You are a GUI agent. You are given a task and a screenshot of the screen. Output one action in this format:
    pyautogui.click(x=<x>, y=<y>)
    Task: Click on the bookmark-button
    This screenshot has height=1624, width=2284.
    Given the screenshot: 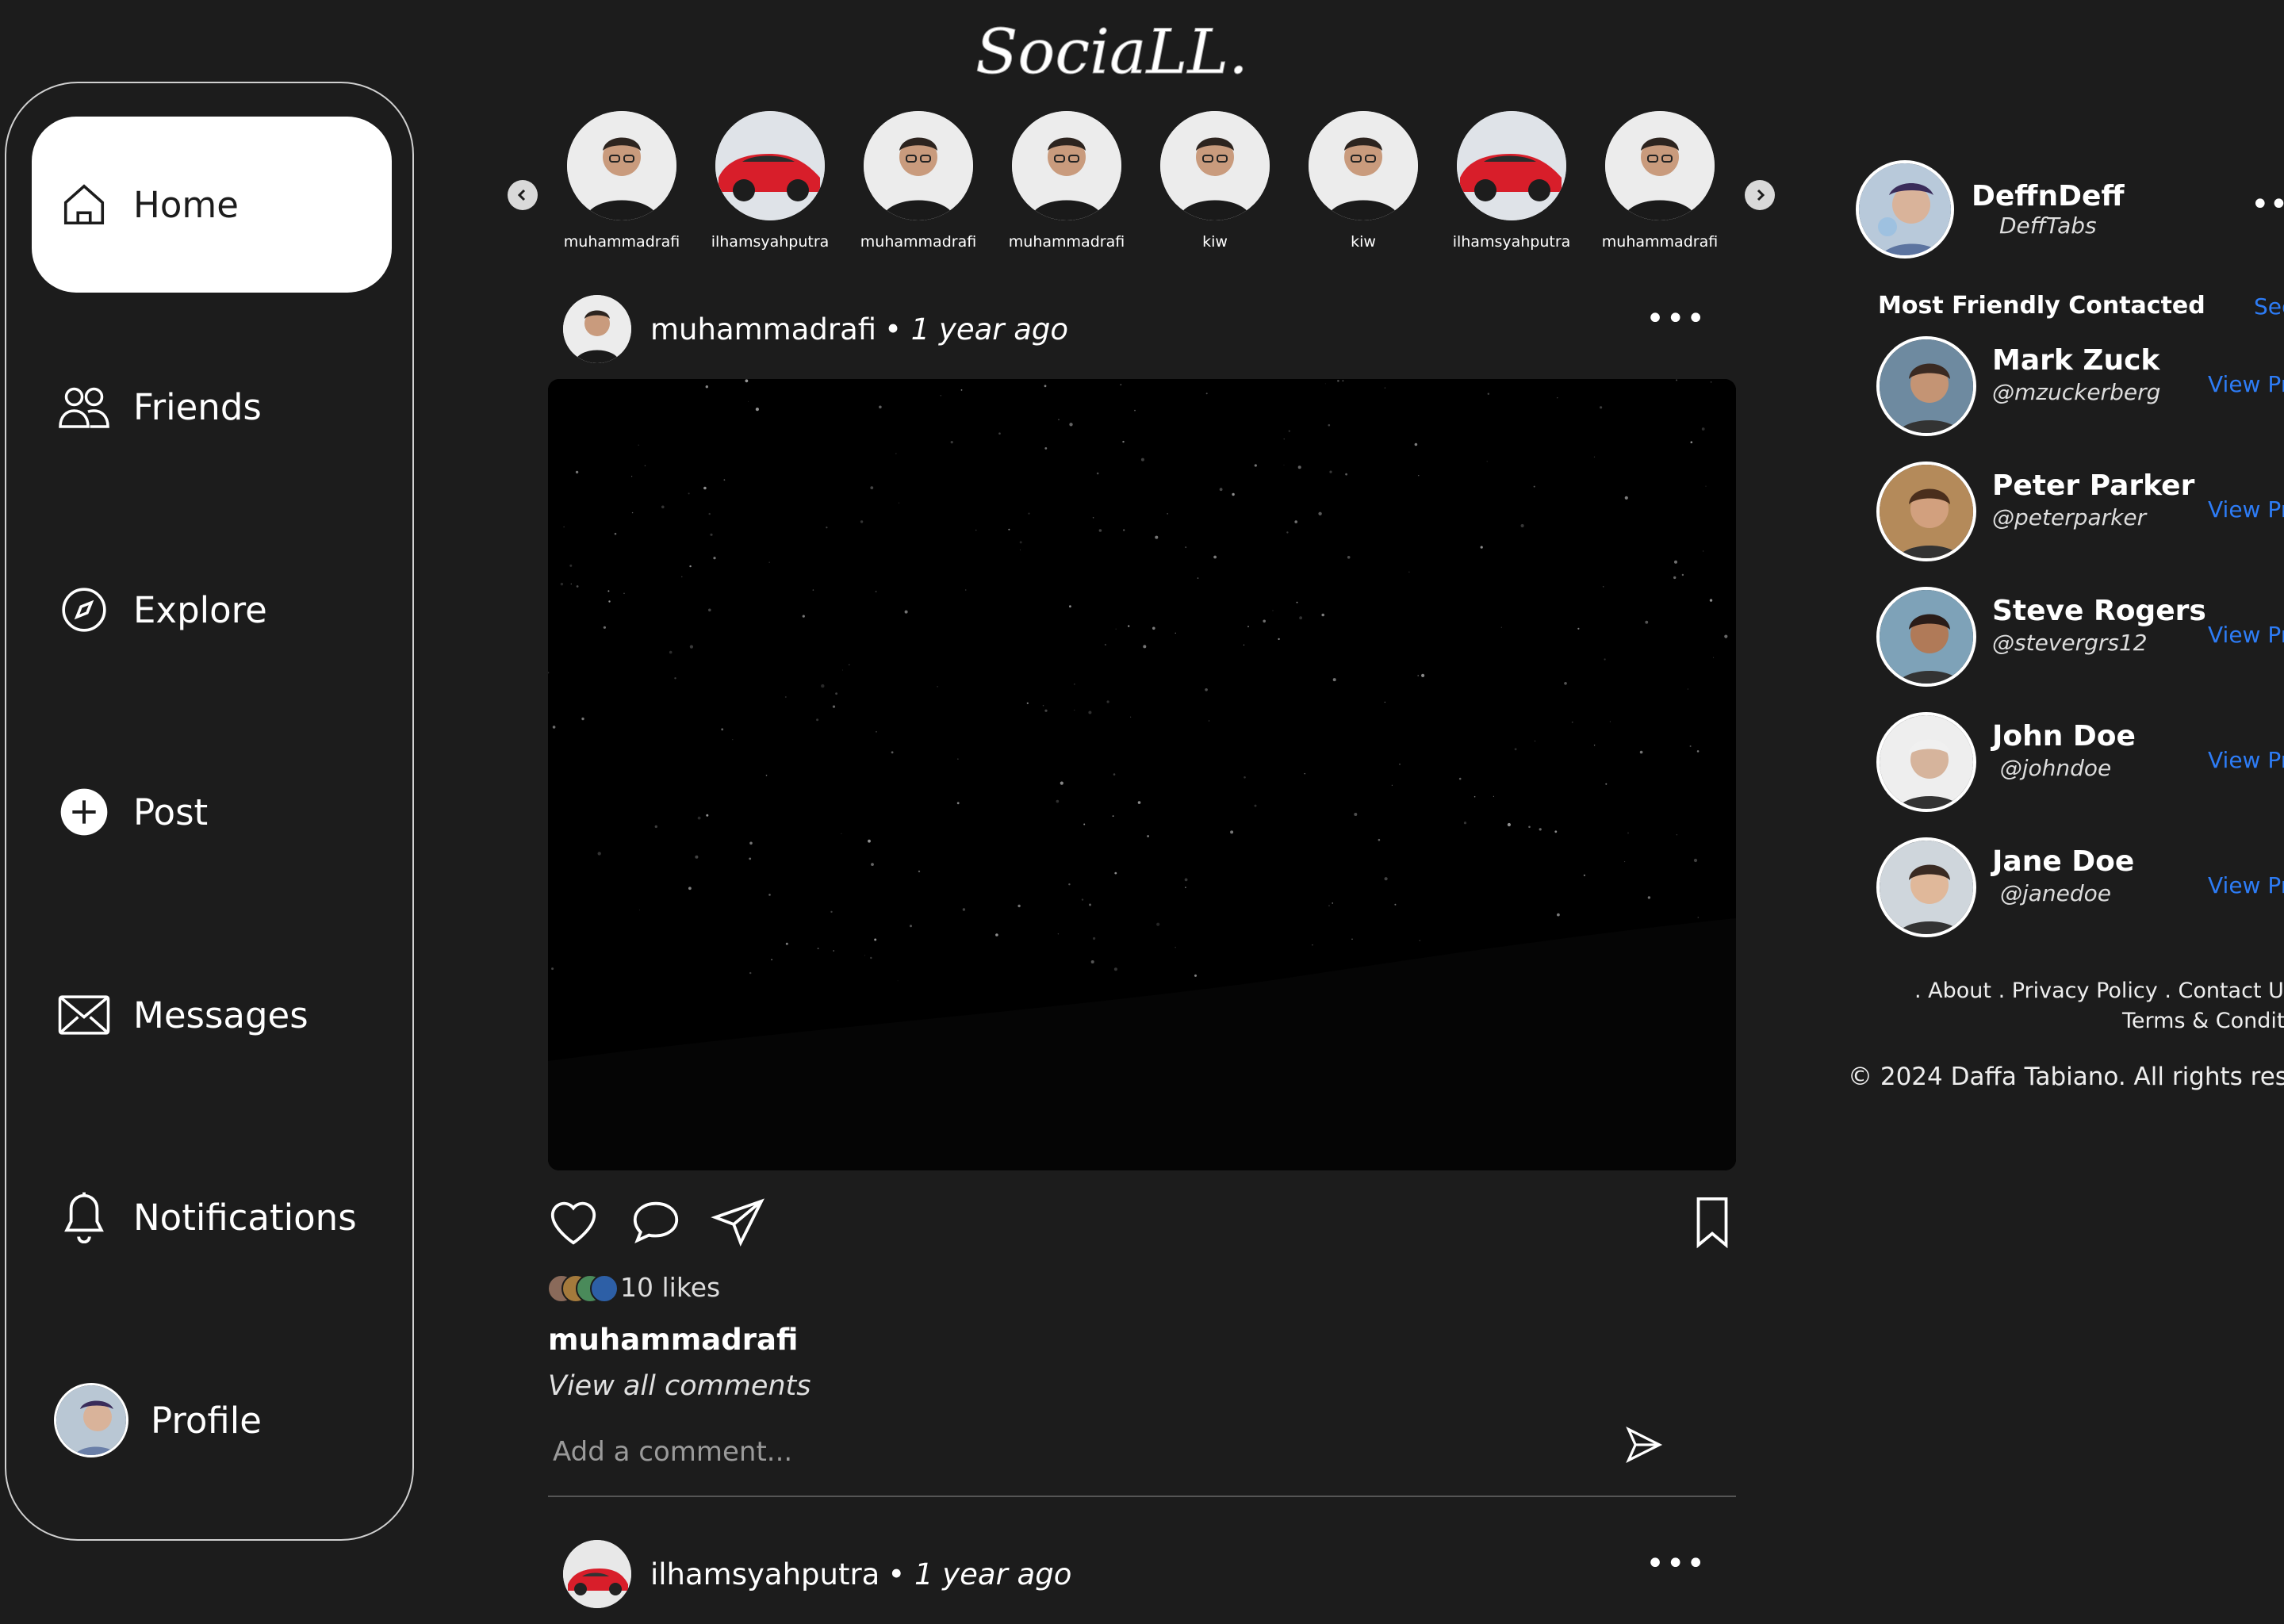 What is the action you would take?
    pyautogui.click(x=1712, y=1222)
    